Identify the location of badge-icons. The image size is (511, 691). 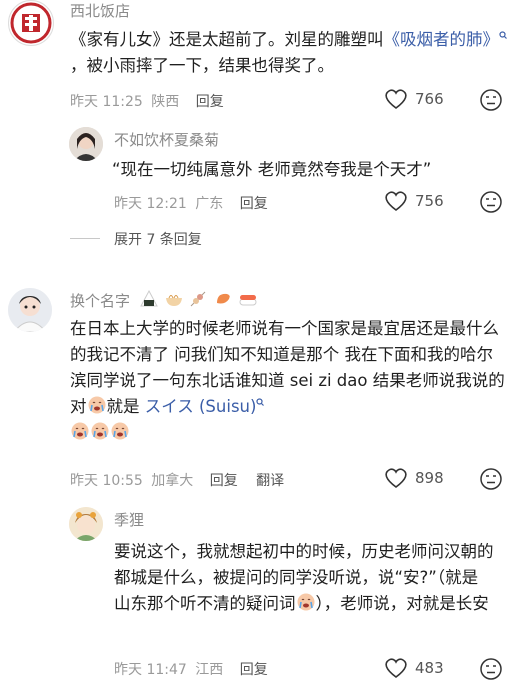
(198, 299).